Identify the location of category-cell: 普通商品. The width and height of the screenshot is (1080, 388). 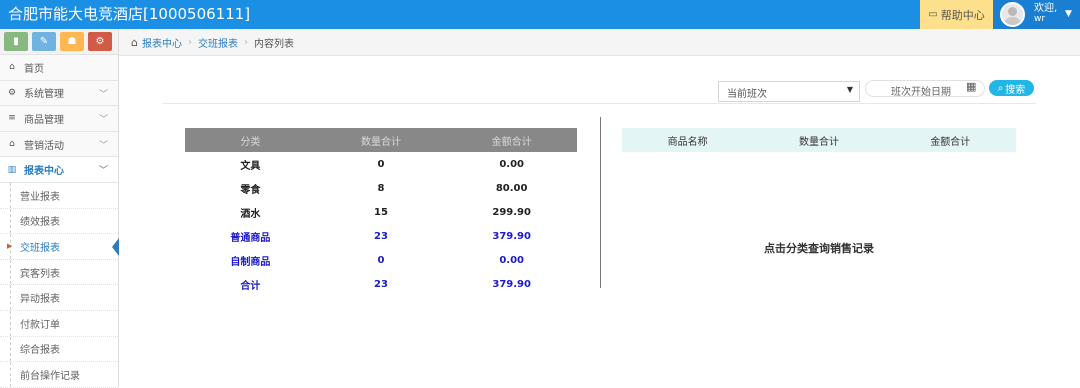
(250, 236).